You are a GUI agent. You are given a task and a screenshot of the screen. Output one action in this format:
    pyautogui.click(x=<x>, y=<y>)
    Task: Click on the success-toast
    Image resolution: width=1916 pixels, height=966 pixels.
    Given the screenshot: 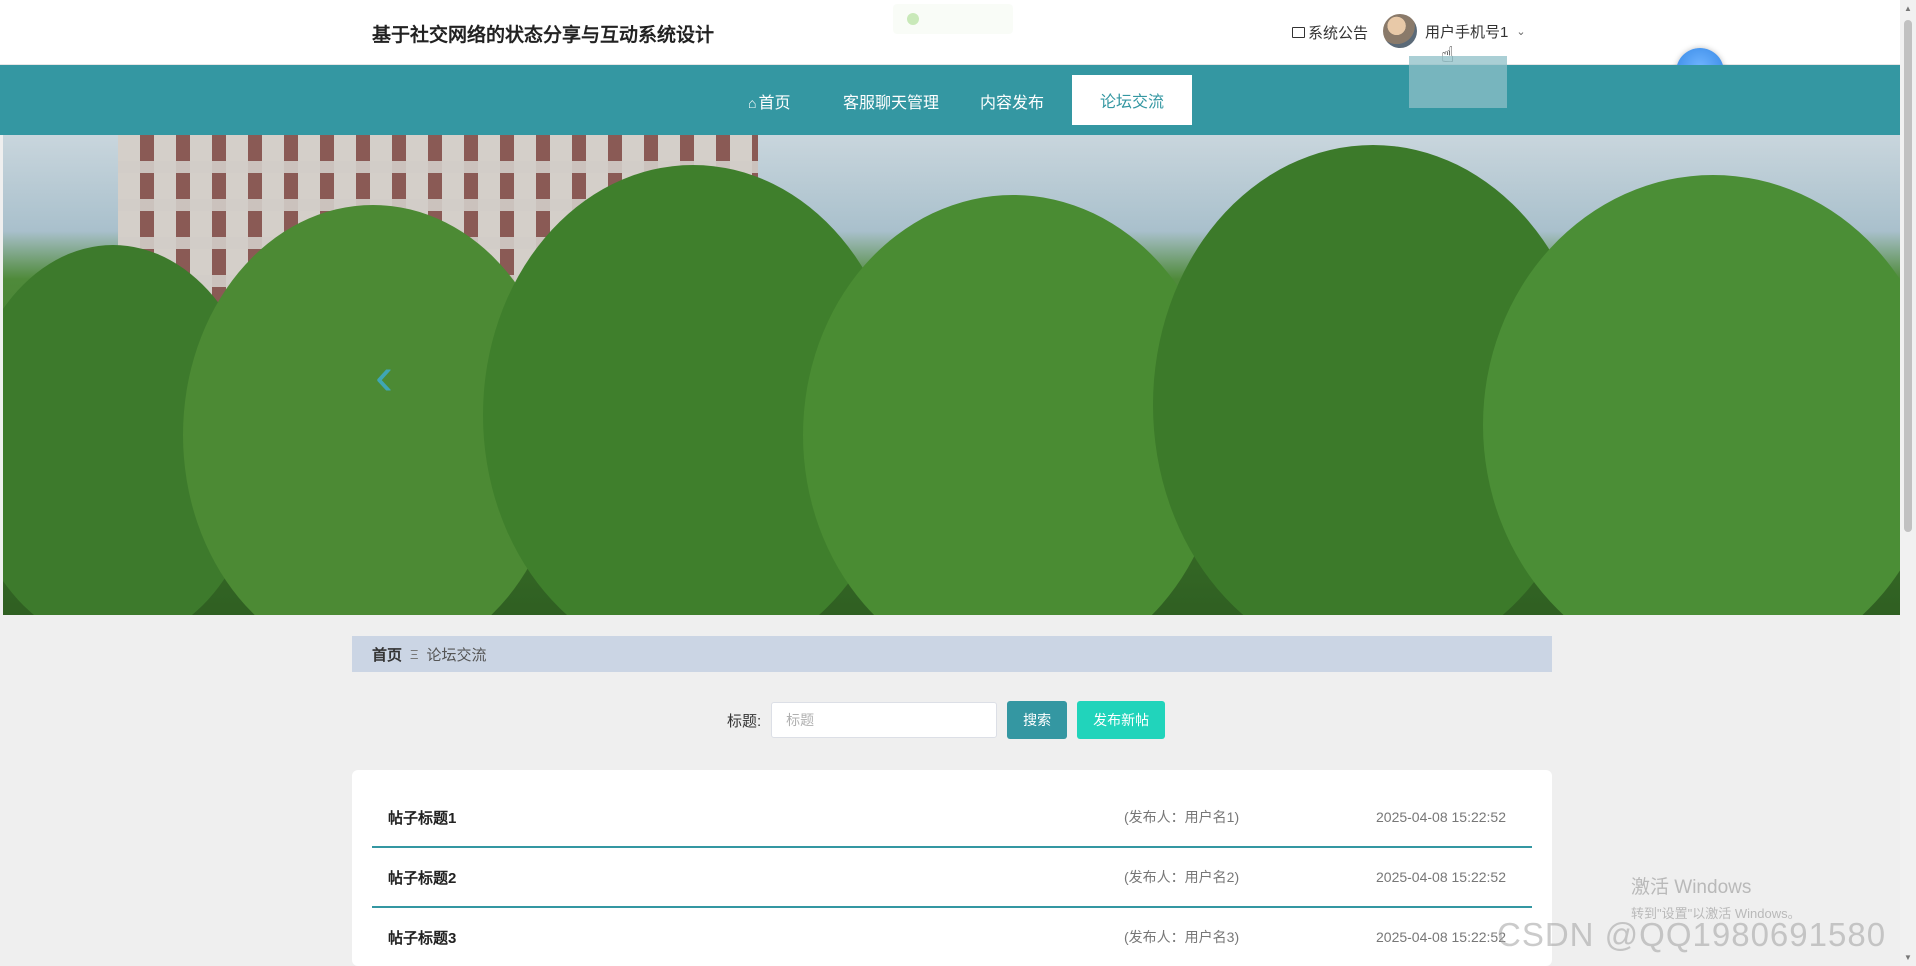 What is the action you would take?
    pyautogui.click(x=953, y=19)
    